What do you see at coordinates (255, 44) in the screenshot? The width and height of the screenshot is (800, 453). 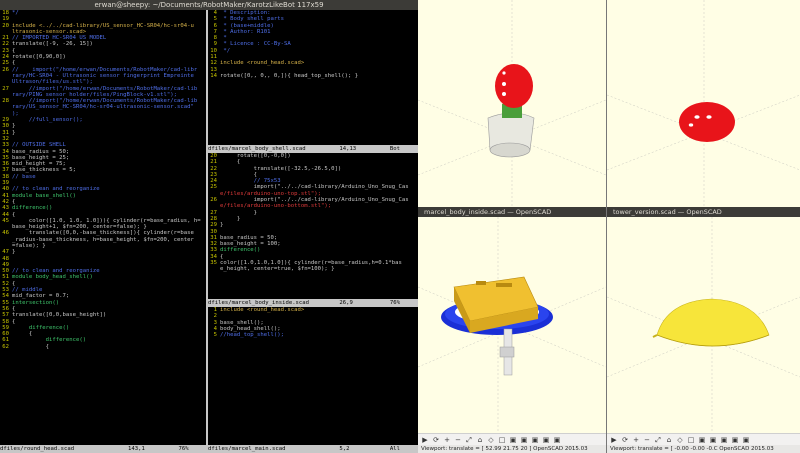 I see `line-text: * Licence : CC-By-SA` at bounding box center [255, 44].